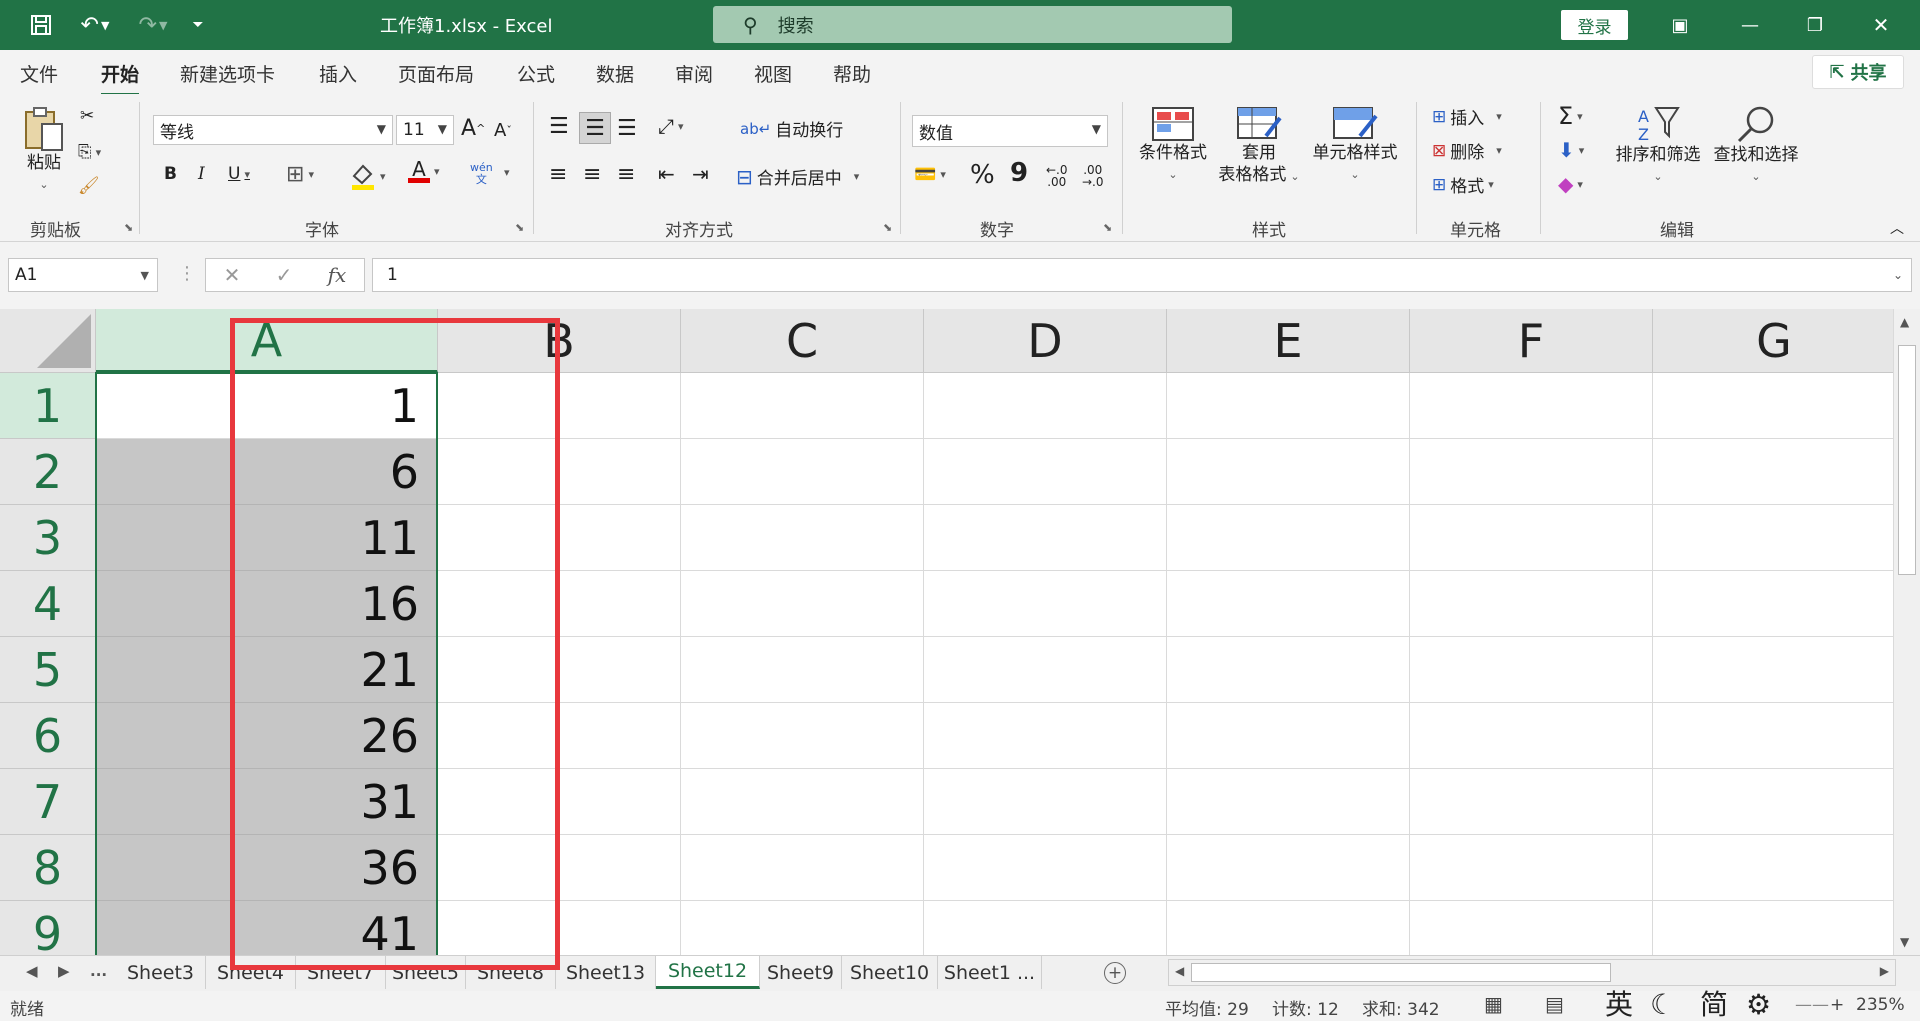 This screenshot has width=1920, height=1021. I want to click on formula-input: 1 ⌄, so click(1142, 275).